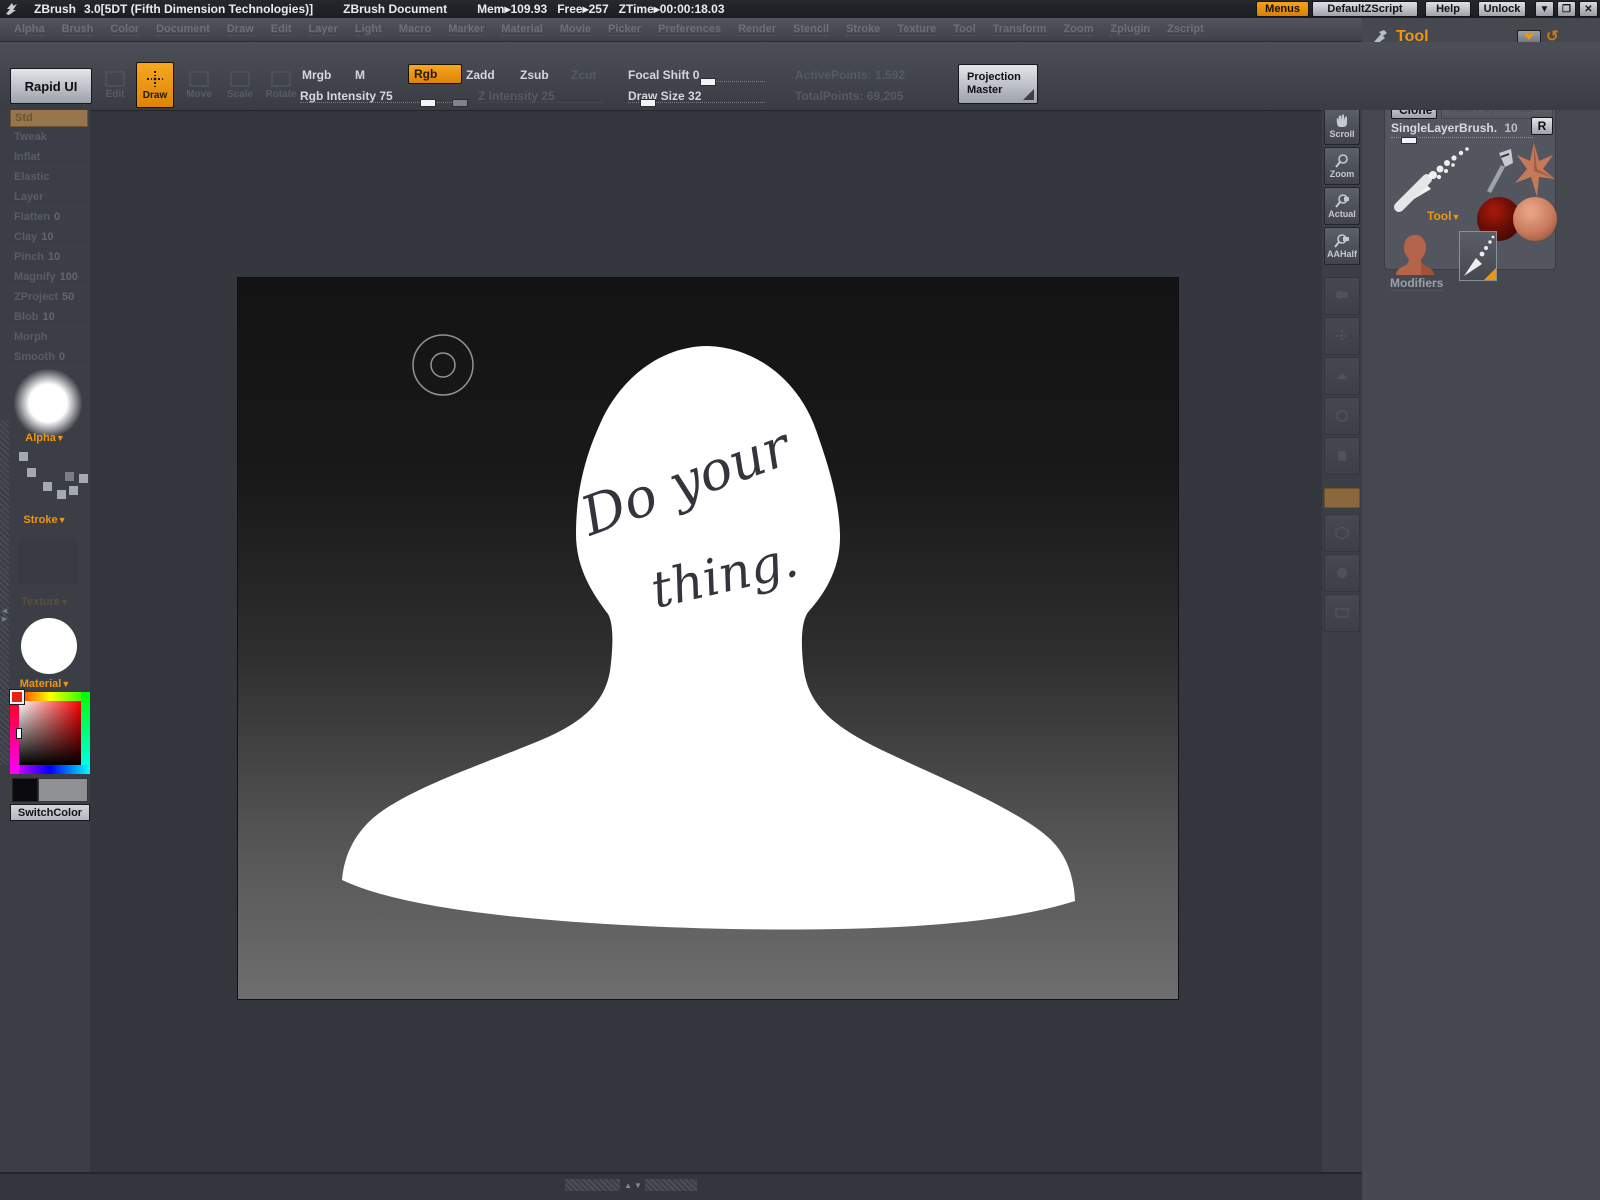  I want to click on brush-item-morph: Morph, so click(49, 337).